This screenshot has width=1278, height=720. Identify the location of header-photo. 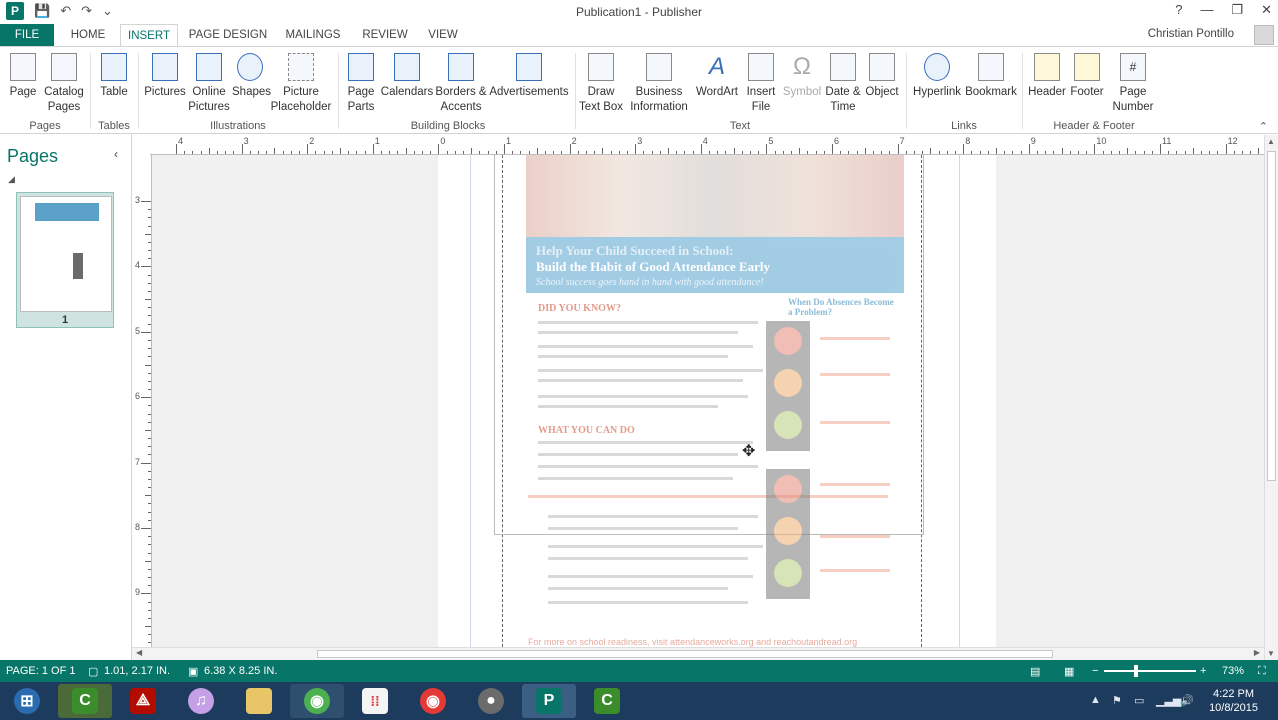
(715, 196).